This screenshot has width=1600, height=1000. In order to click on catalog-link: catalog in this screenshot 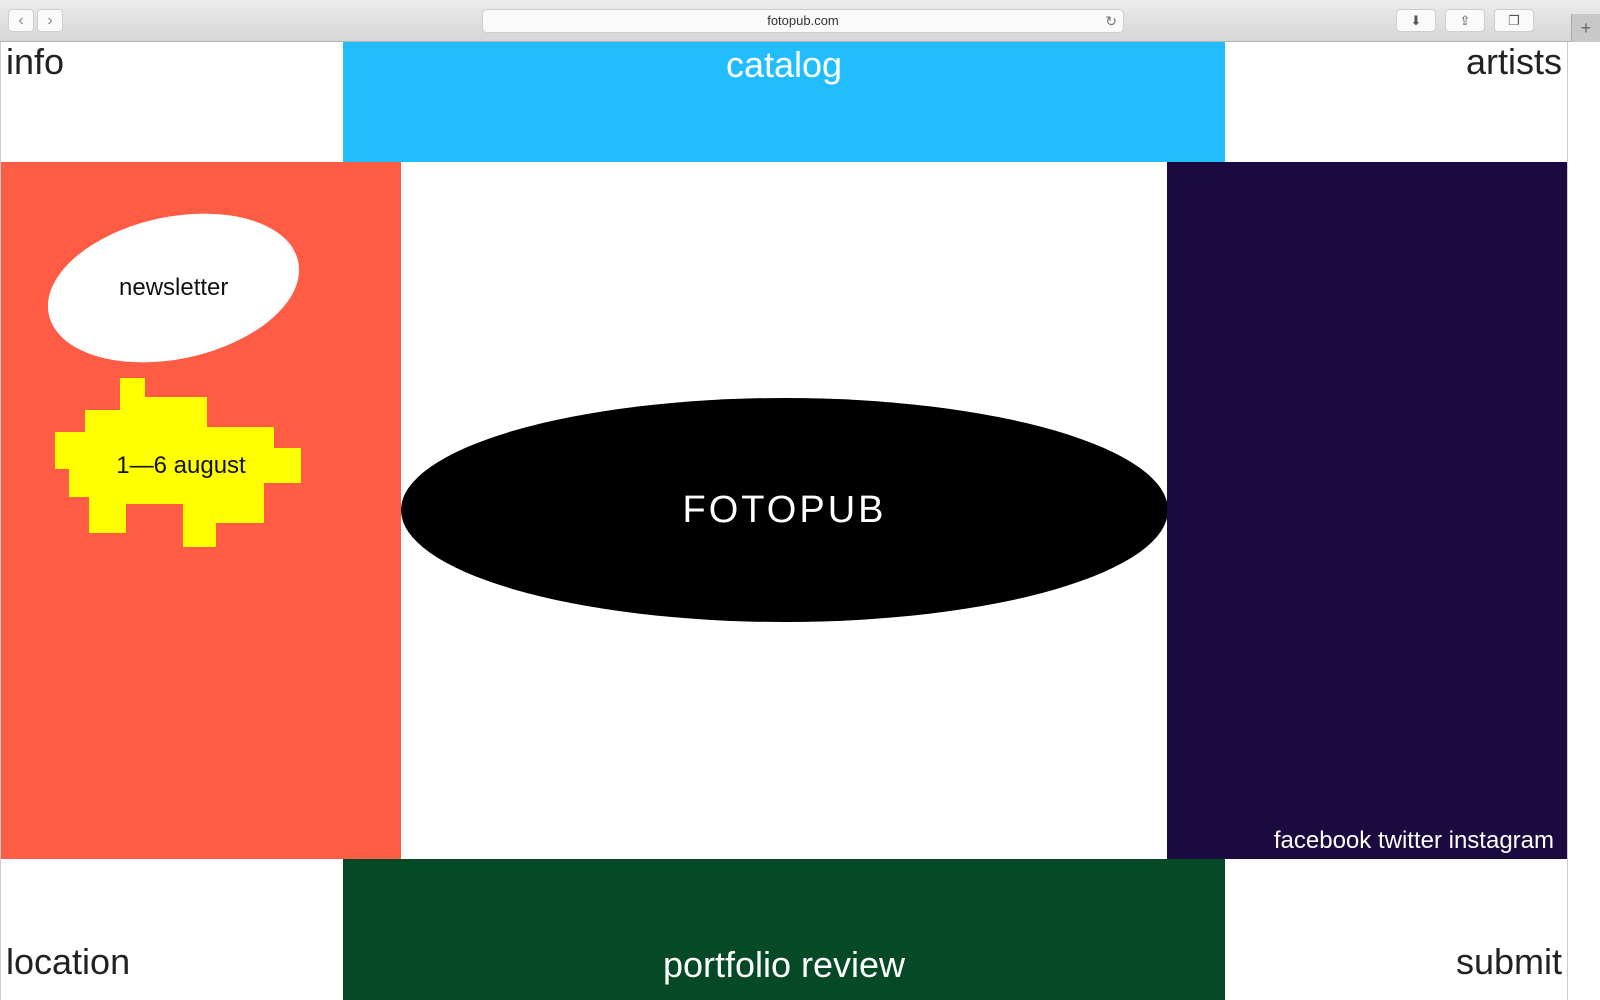, I will do `click(784, 102)`.